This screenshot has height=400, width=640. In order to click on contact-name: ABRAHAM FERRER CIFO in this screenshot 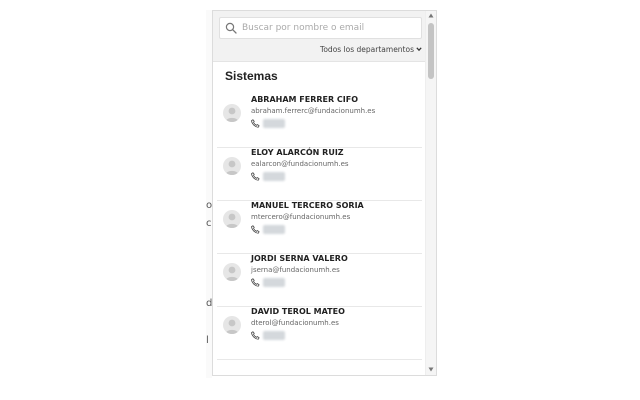, I will do `click(305, 99)`.